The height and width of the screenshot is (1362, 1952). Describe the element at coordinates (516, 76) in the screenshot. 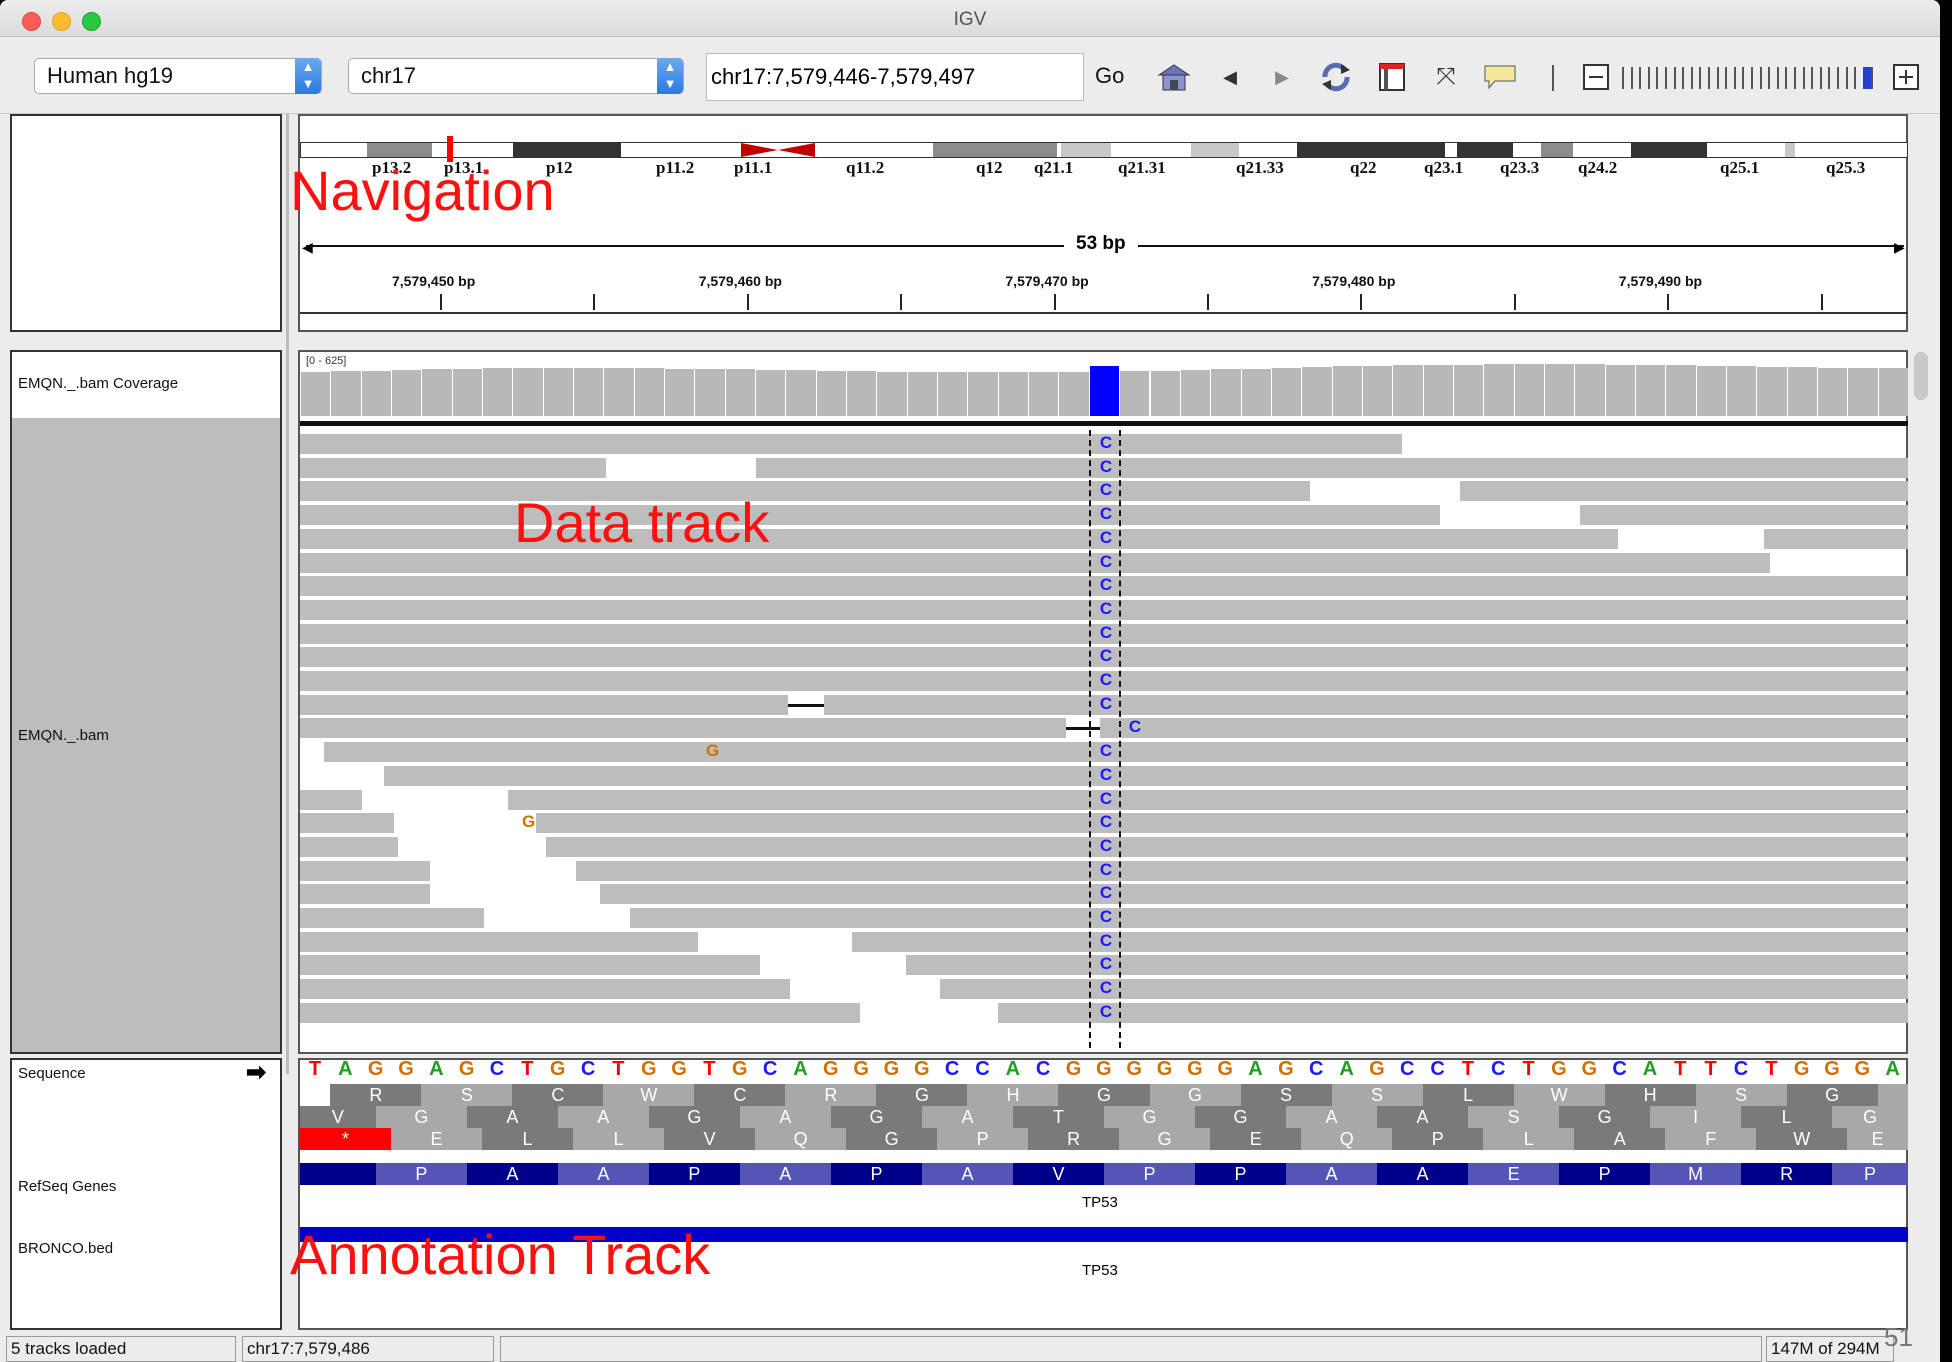

I see `chromosome-dropdown: chr17 ▲ ▼` at that location.